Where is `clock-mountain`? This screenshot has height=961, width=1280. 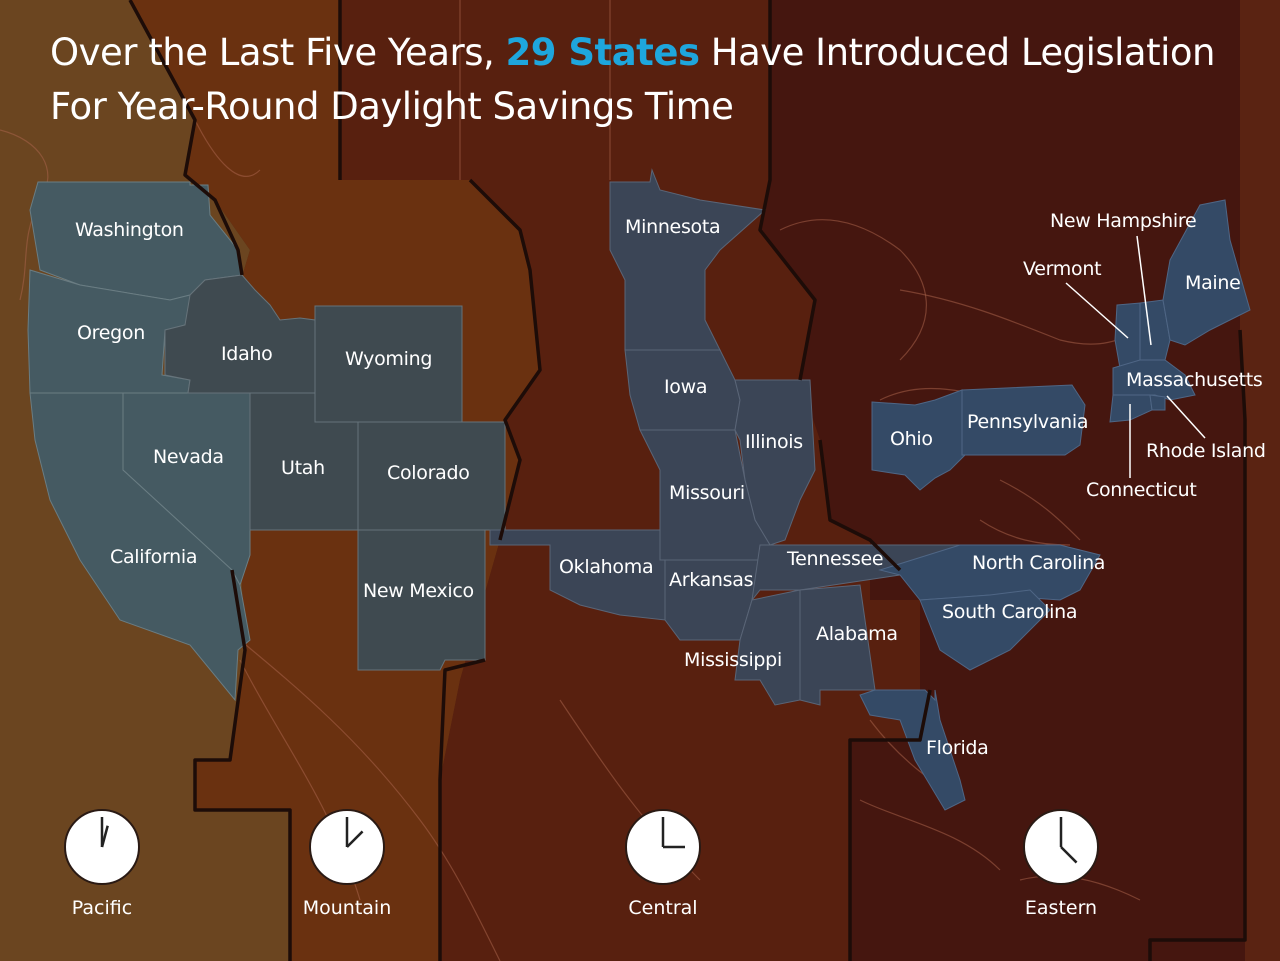
clock-mountain is located at coordinates (347, 847).